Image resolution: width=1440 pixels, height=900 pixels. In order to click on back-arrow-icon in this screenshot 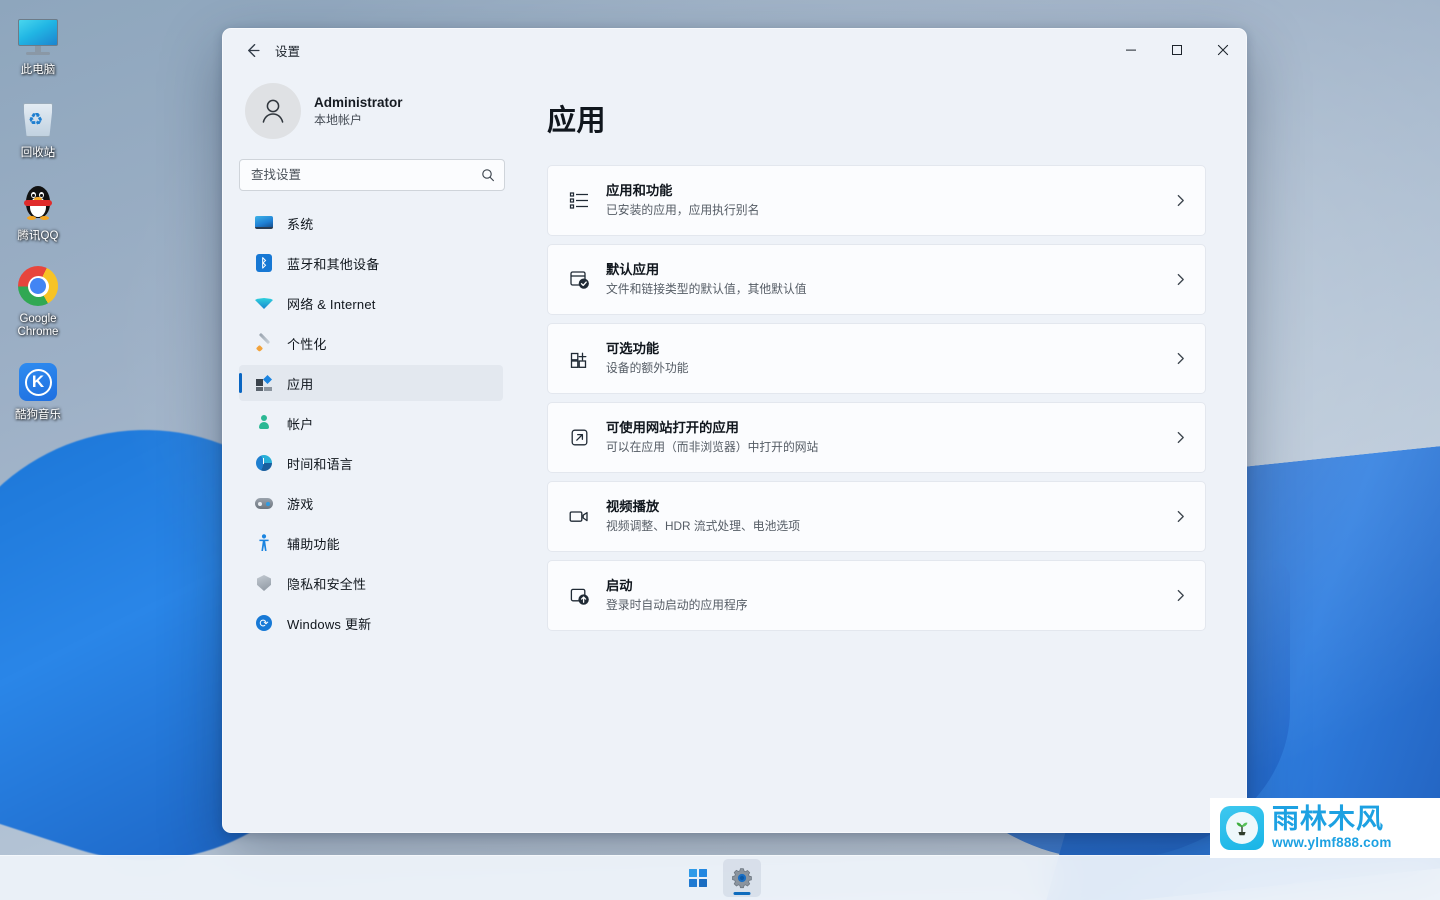, I will do `click(253, 50)`.